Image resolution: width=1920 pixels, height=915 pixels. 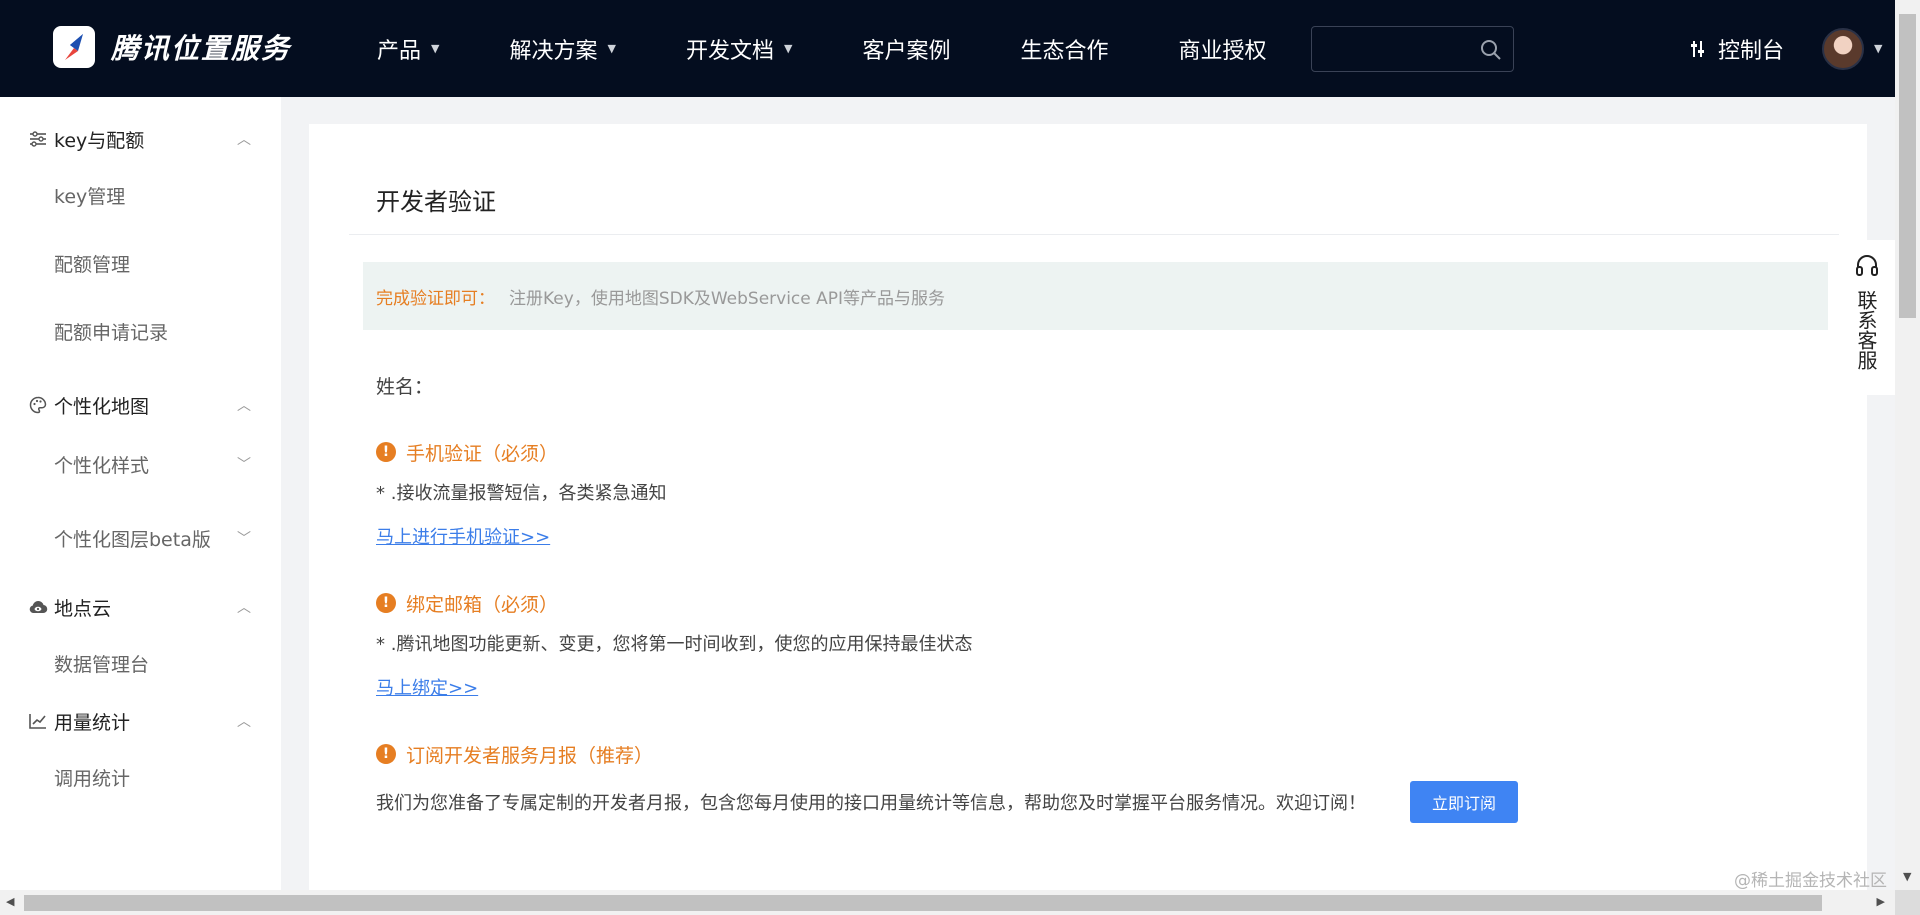 I want to click on sidebar-item-key-management: key管理, so click(x=140, y=195).